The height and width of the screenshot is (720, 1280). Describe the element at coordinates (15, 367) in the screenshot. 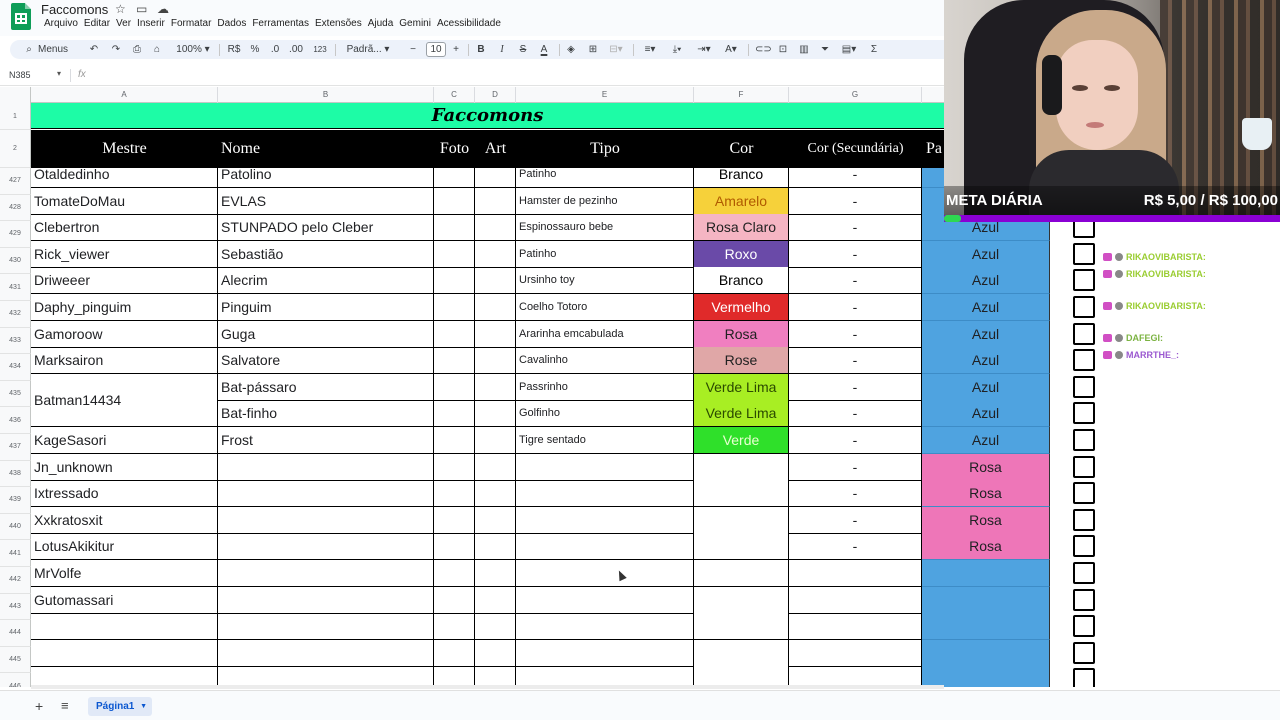

I see `row-header: 434` at that location.